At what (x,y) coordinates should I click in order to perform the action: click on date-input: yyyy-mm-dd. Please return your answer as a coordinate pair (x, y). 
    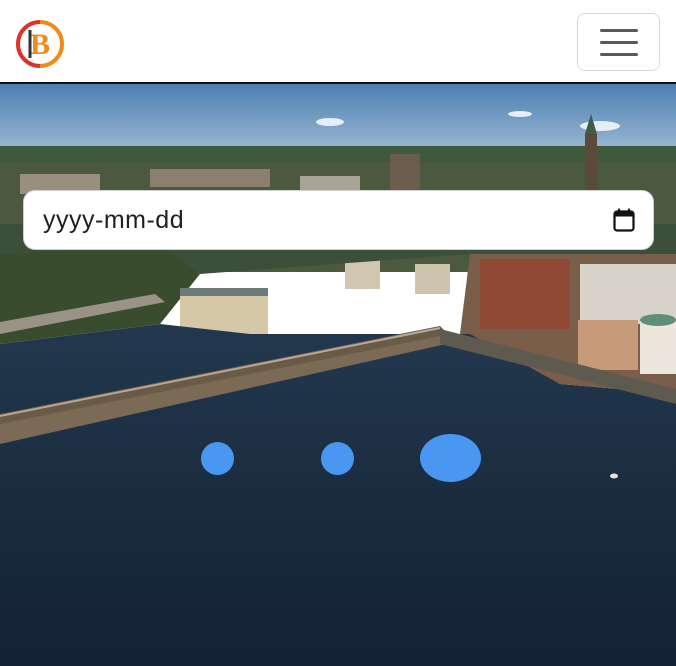
    Looking at the image, I should click on (338, 220).